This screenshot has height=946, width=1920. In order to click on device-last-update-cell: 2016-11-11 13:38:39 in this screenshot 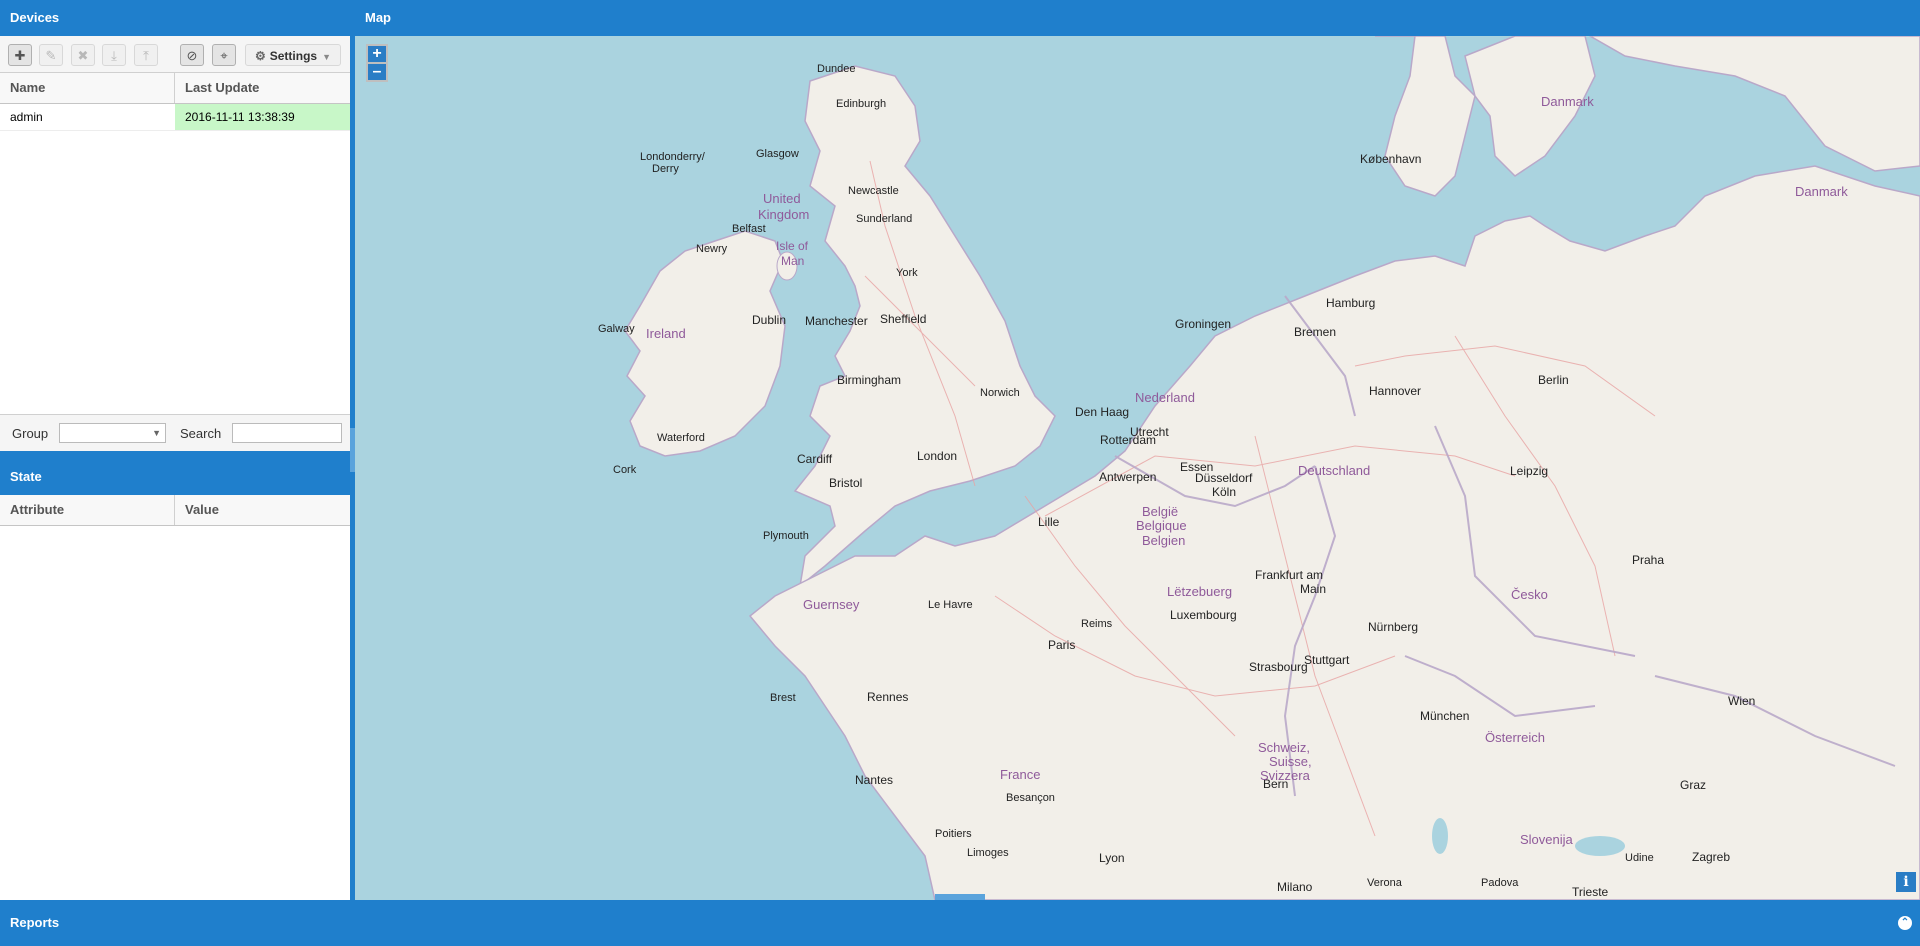, I will do `click(262, 117)`.